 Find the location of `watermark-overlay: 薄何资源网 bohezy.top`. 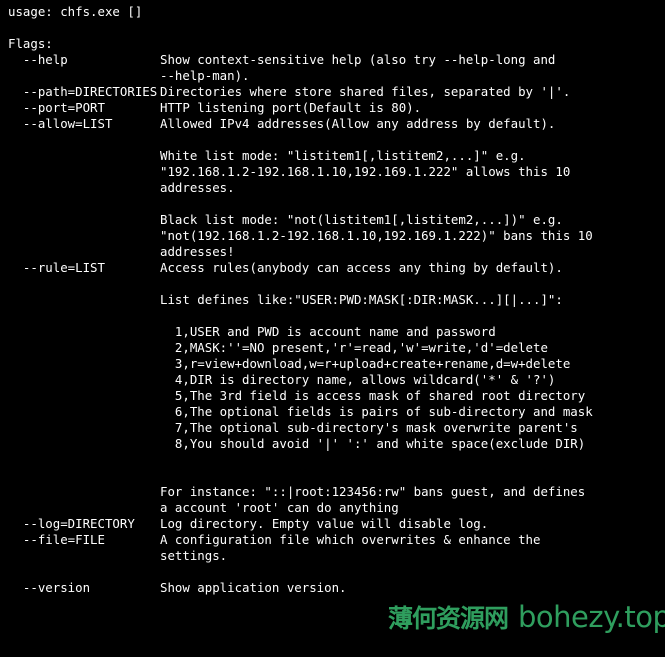

watermark-overlay: 薄何资源网 bohezy.top is located at coordinates (526, 618).